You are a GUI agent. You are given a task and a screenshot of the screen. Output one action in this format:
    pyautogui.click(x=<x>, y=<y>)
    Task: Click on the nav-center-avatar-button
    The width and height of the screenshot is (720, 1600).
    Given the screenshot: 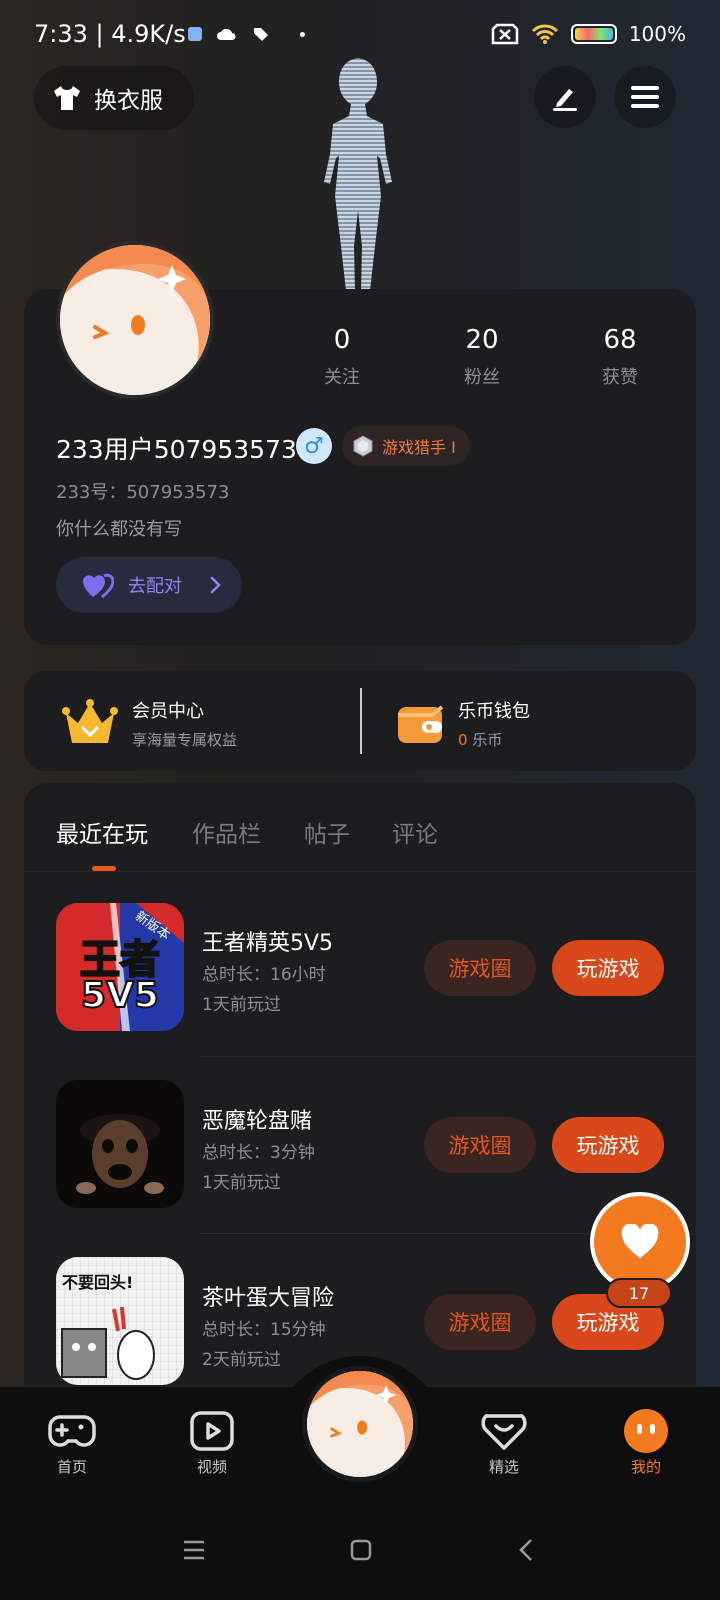 What is the action you would take?
    pyautogui.click(x=360, y=1424)
    